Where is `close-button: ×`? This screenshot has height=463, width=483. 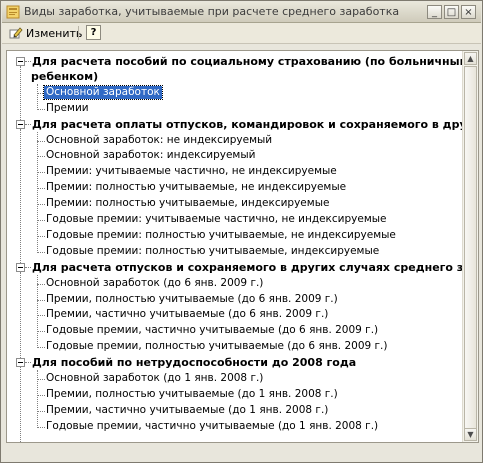 close-button: × is located at coordinates (468, 12).